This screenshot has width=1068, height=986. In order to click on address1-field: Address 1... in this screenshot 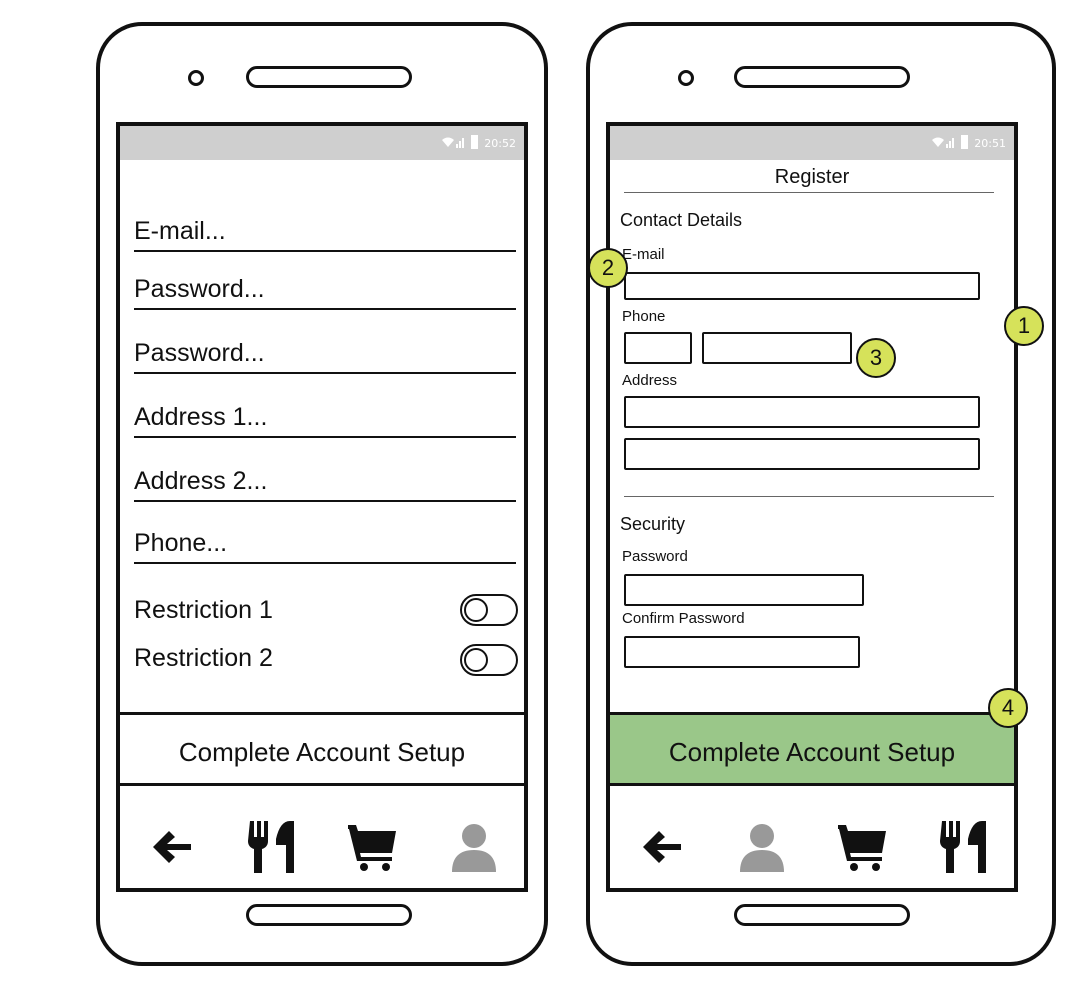, I will do `click(325, 418)`.